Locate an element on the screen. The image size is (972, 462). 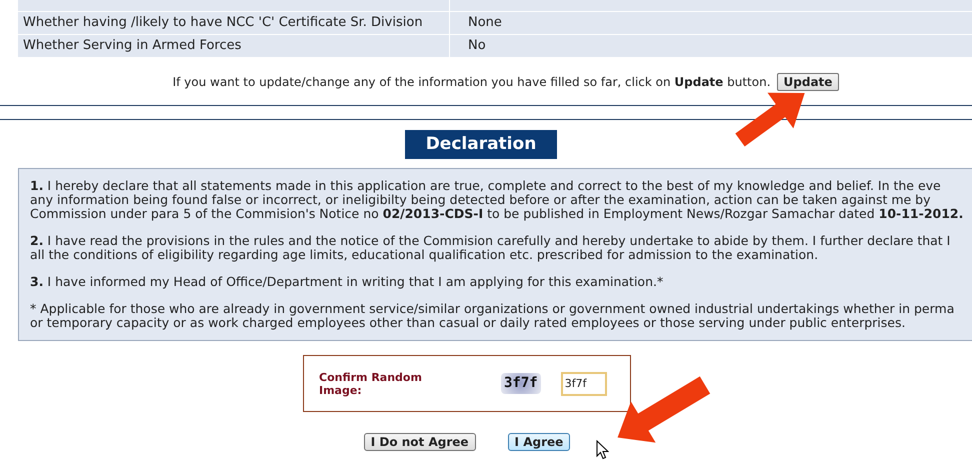
declaration-paragraph: 2. I have read the provisions in the rules and the notice of the Commision carefully and hereby undertake to abide by them. I further declare that I all the conditions of eligibility regarding age limits, educational qualification etc. prescribed for admission to the examination. is located at coordinates (490, 248).